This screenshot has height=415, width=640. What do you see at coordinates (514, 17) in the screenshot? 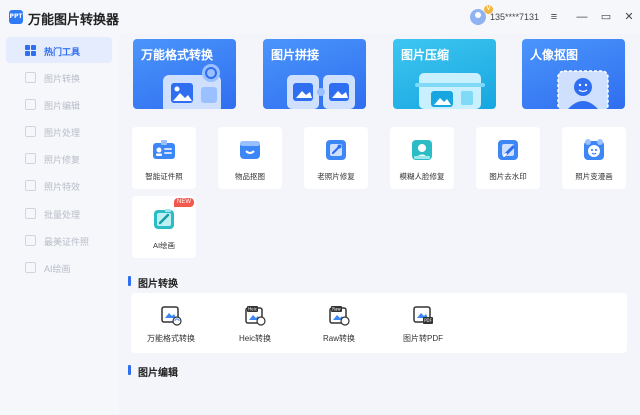
I see `user-phone: 135****7131` at bounding box center [514, 17].